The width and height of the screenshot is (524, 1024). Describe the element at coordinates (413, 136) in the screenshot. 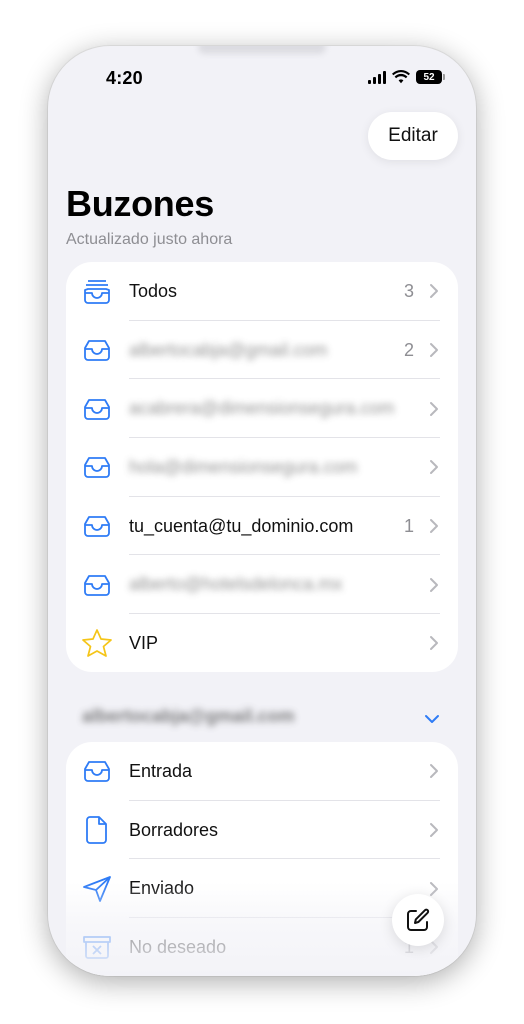

I see `edit-button: Editar` at that location.